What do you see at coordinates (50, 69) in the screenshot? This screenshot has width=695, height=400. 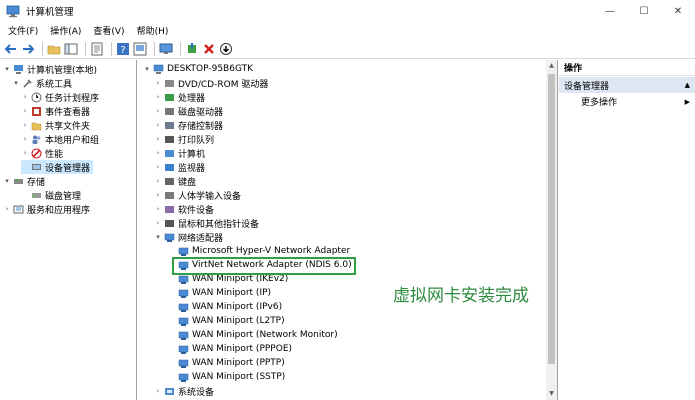 I see `tree-item-root: ▾ 计算机管理(本地)` at bounding box center [50, 69].